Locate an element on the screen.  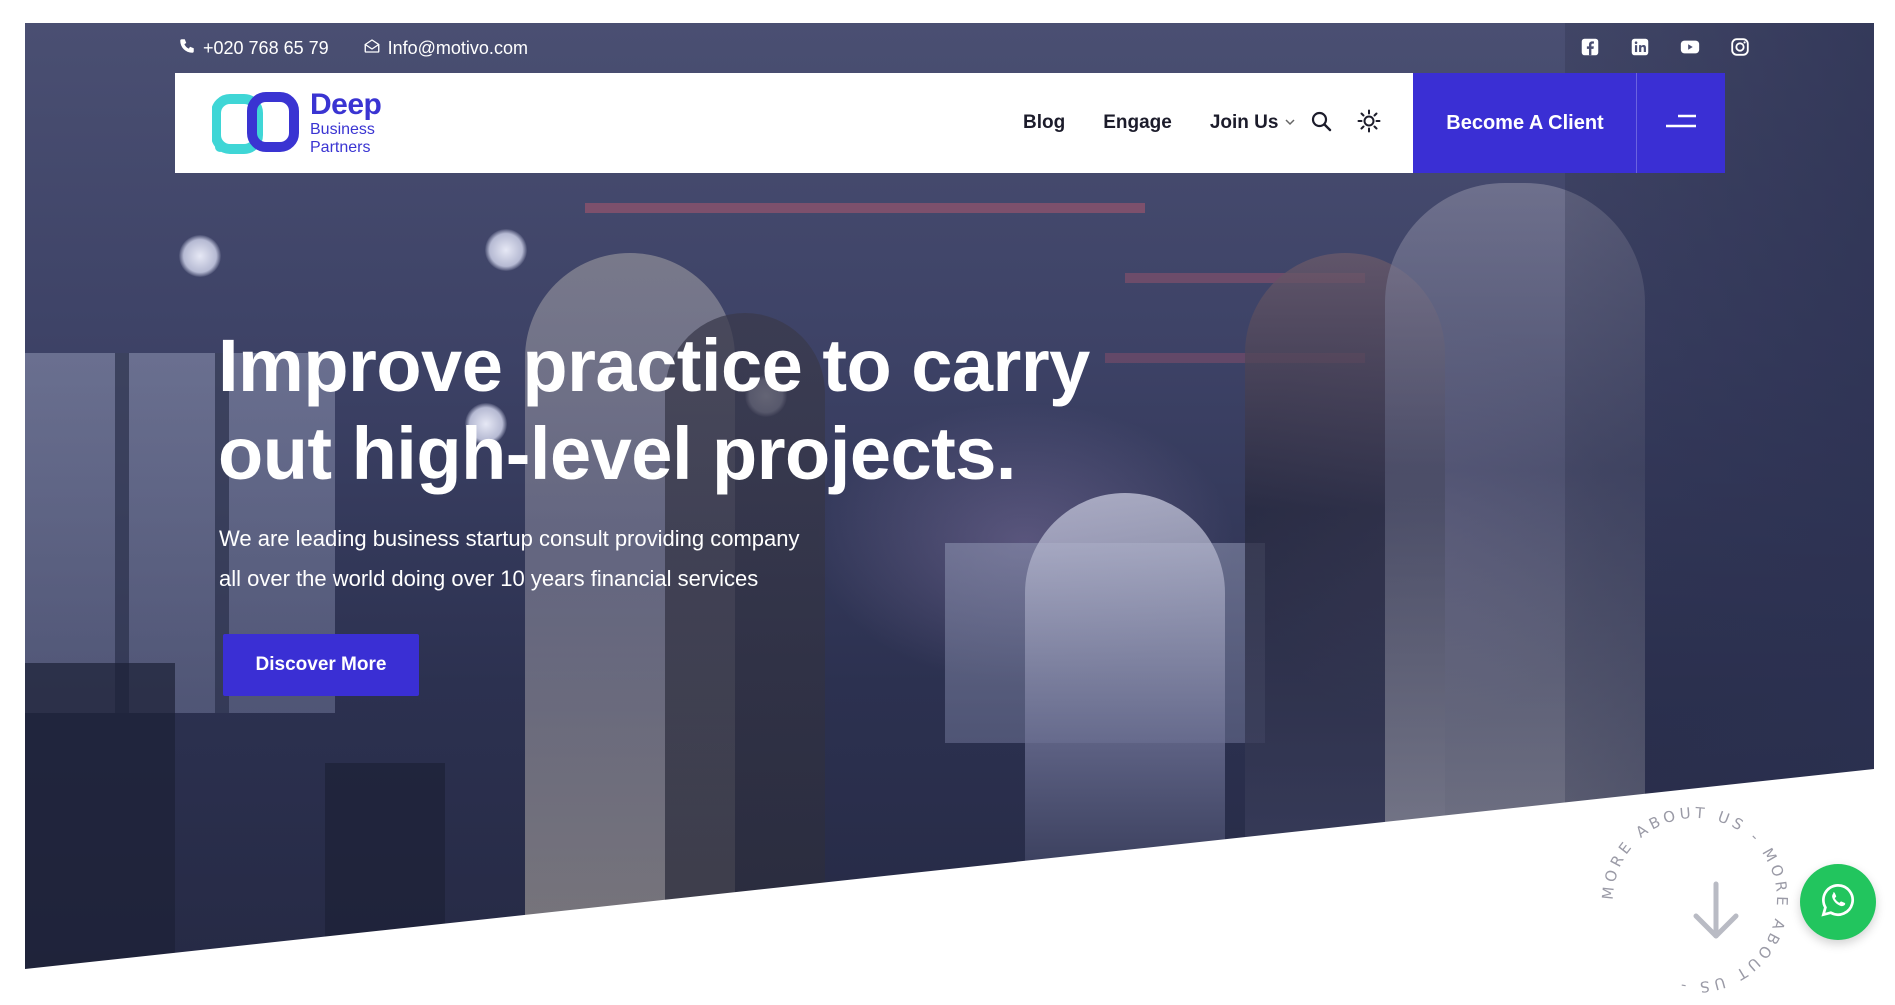
hero-headline-line2: out high-level projects. is located at coordinates (617, 453).